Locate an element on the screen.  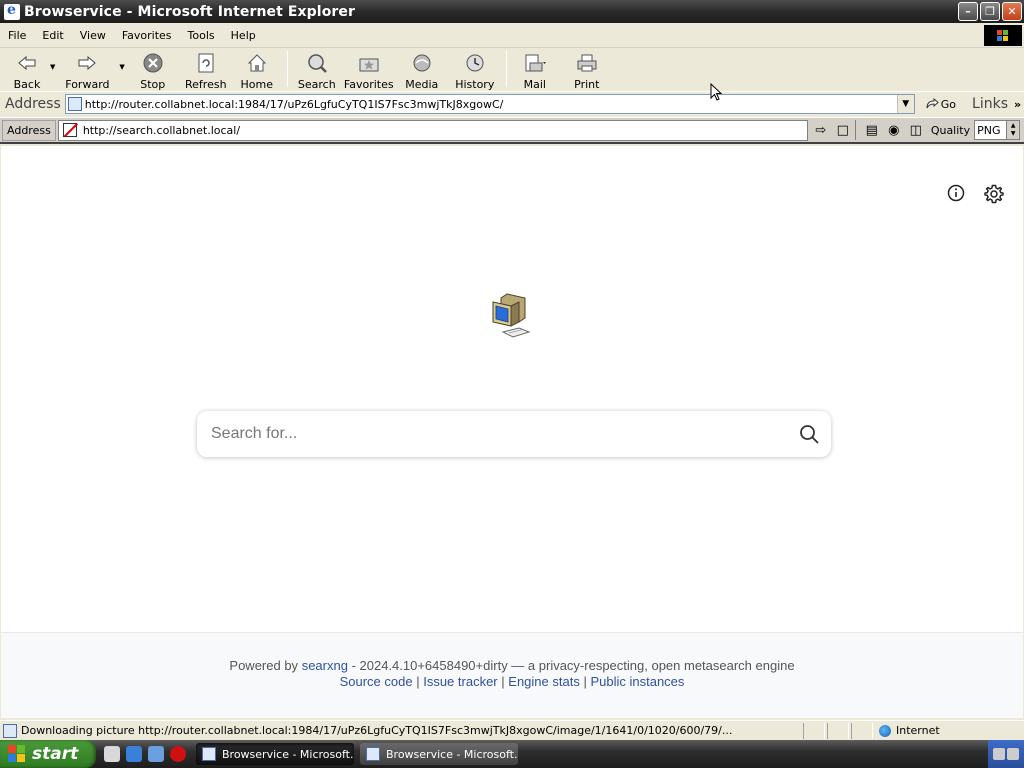
magnifier-globe-icon is located at coordinates (317, 63).